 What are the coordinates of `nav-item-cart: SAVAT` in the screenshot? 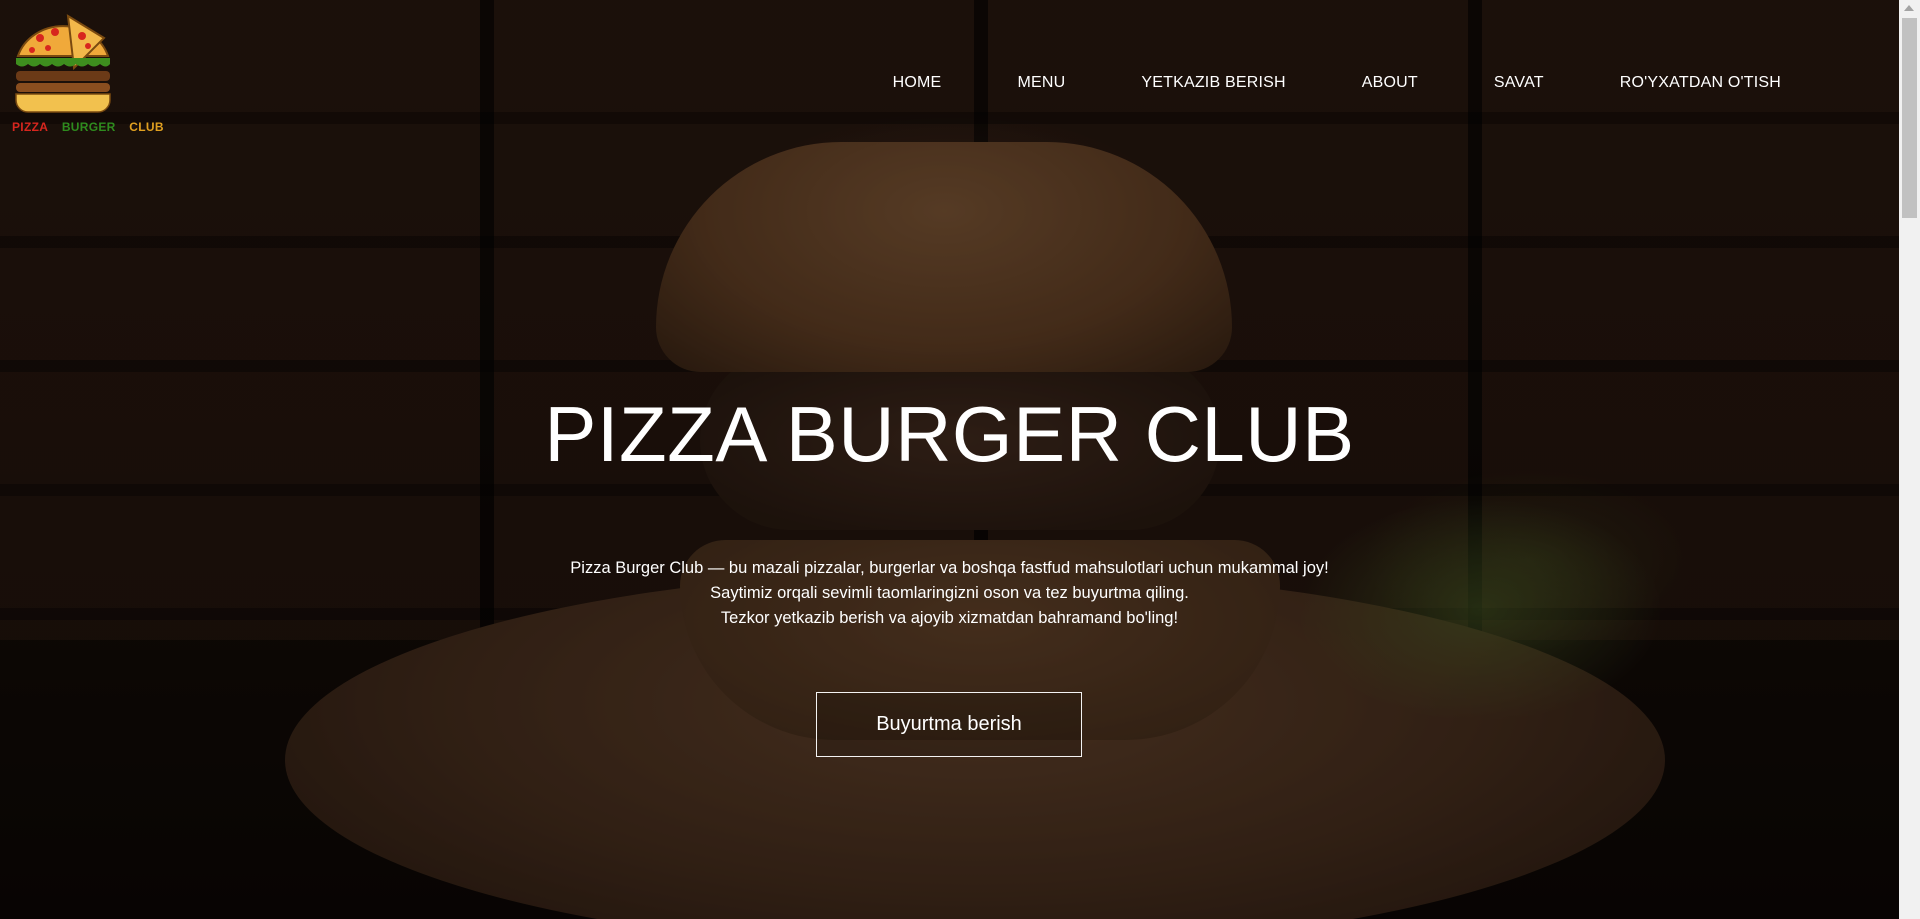 It's located at (1519, 83).